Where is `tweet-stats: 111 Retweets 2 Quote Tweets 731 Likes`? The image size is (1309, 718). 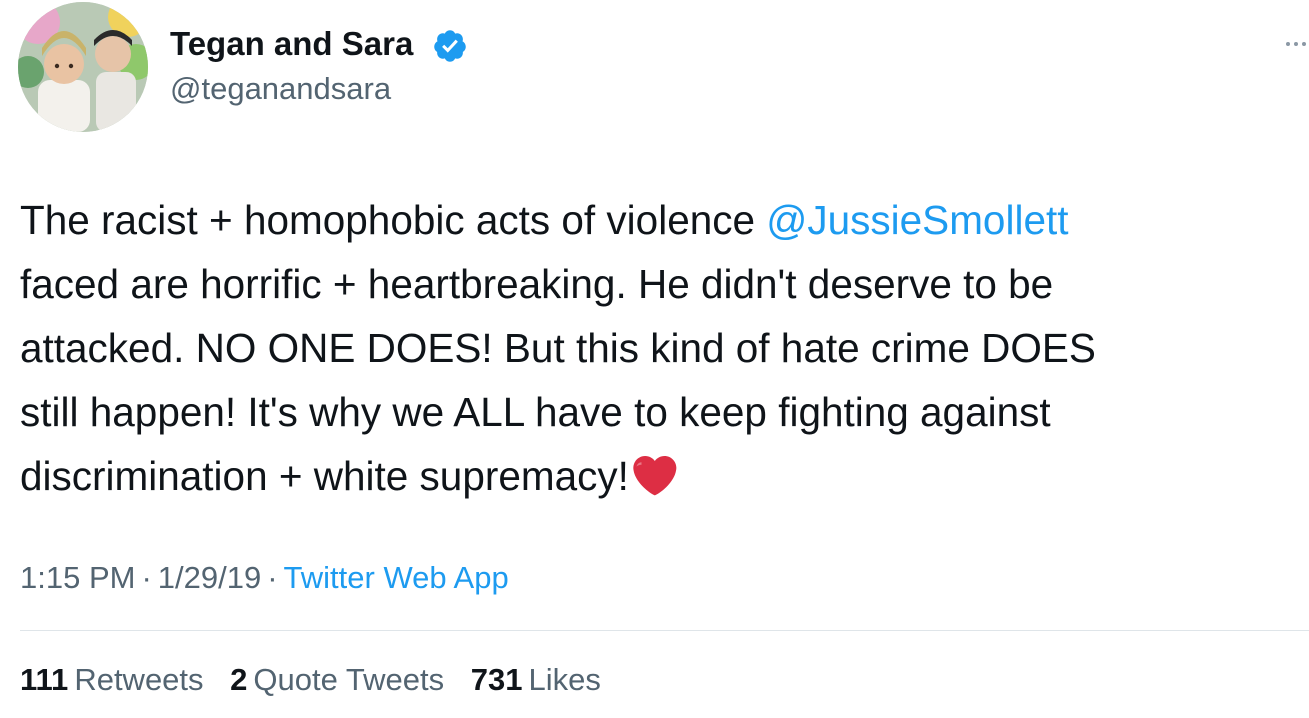 tweet-stats: 111 Retweets 2 Quote Tweets 731 Likes is located at coordinates (319, 680).